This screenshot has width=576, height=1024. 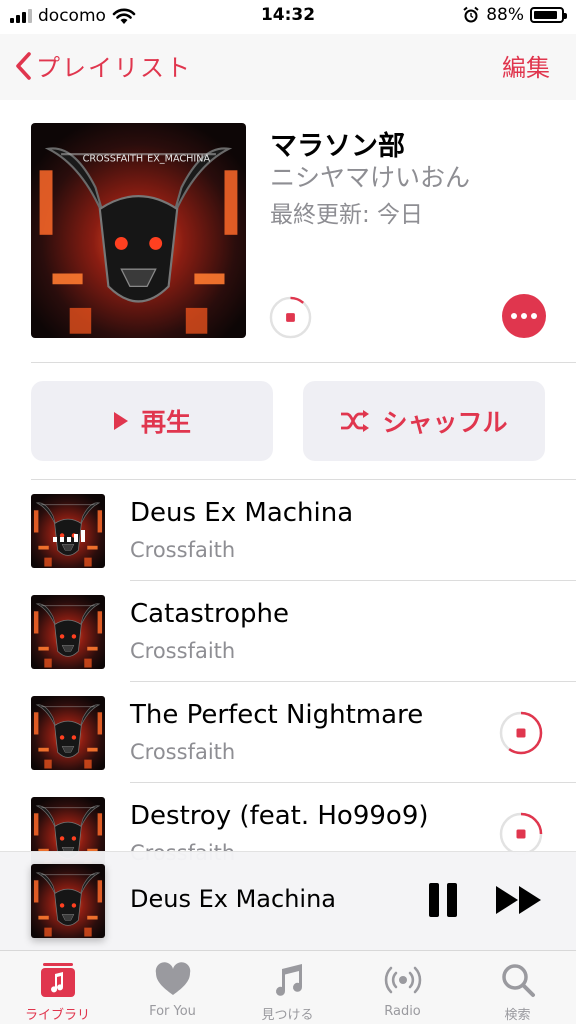 I want to click on track-title: Deus Ex Machina, so click(x=242, y=513).